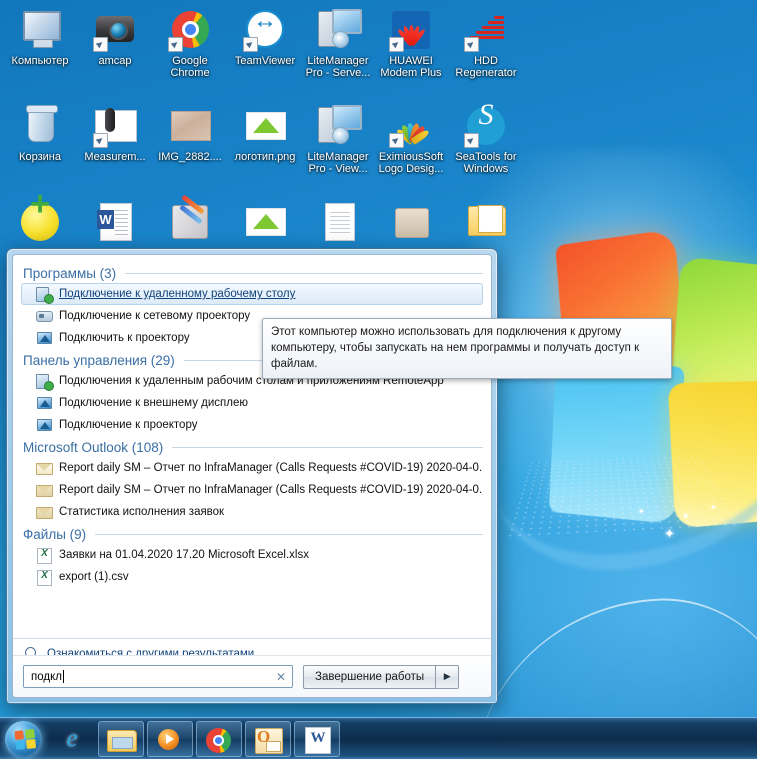 The image size is (757, 759). Describe the element at coordinates (486, 43) in the screenshot. I see `desktop-icon-hdd-regenerator: HDD Regenerator` at that location.